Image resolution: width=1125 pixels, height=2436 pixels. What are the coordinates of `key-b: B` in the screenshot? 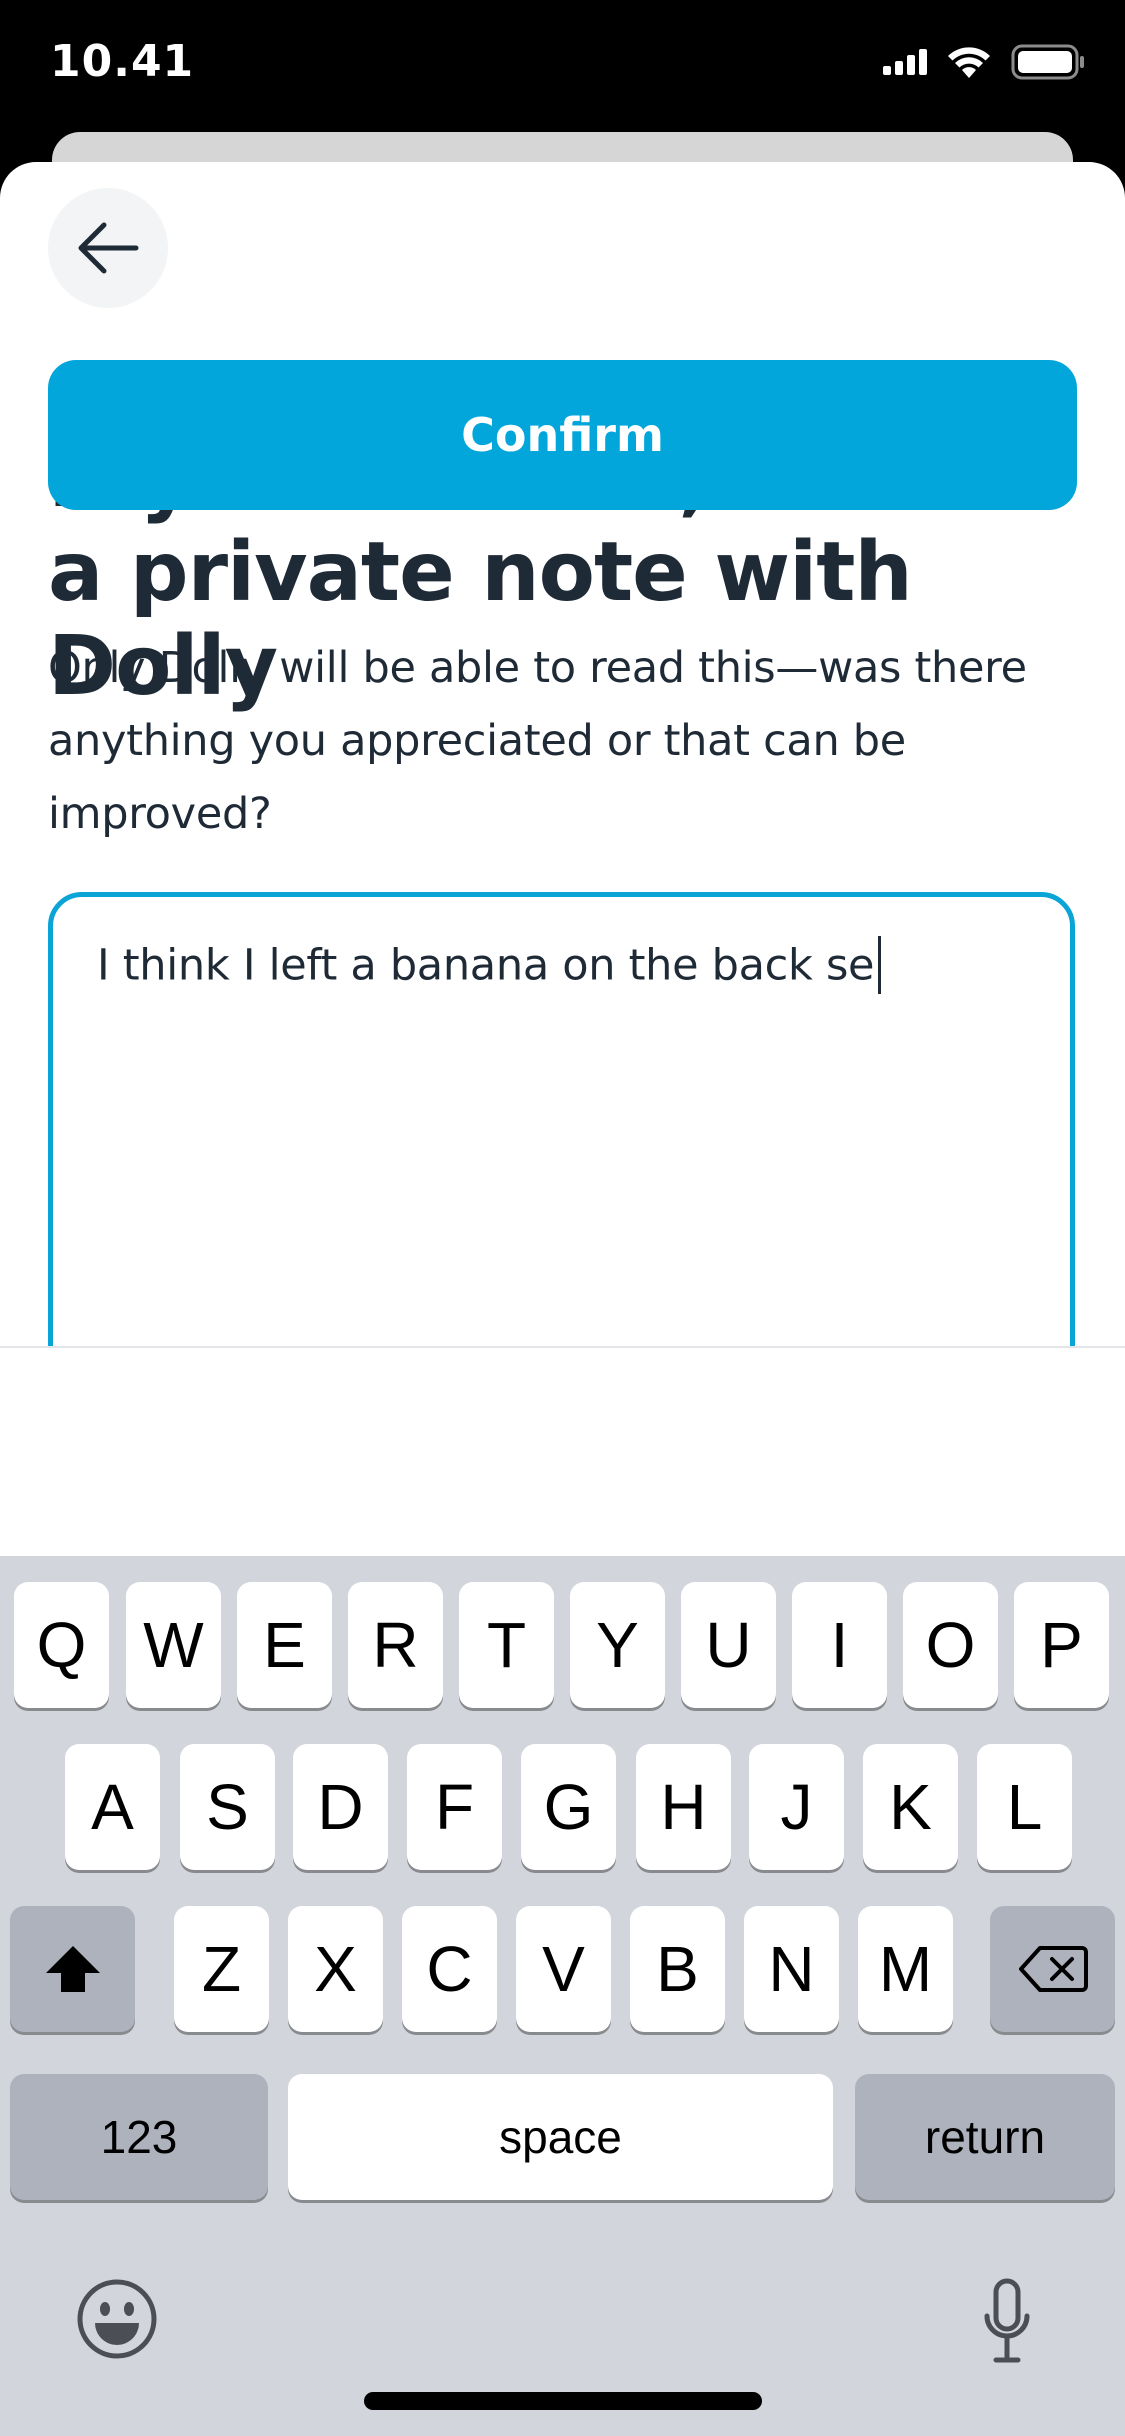 It's located at (677, 1969).